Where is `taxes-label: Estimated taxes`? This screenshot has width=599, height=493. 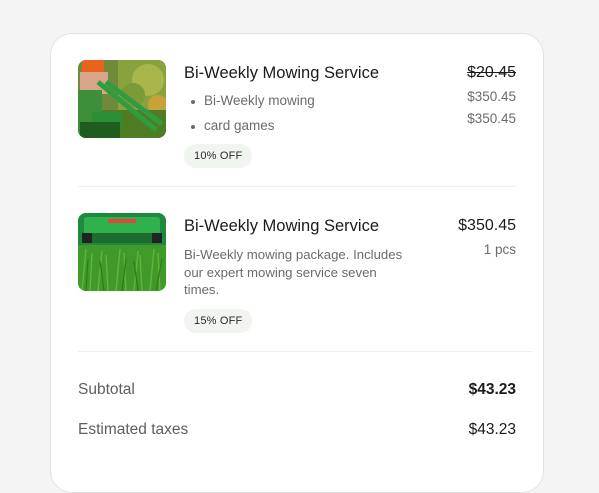 taxes-label: Estimated taxes is located at coordinates (133, 429).